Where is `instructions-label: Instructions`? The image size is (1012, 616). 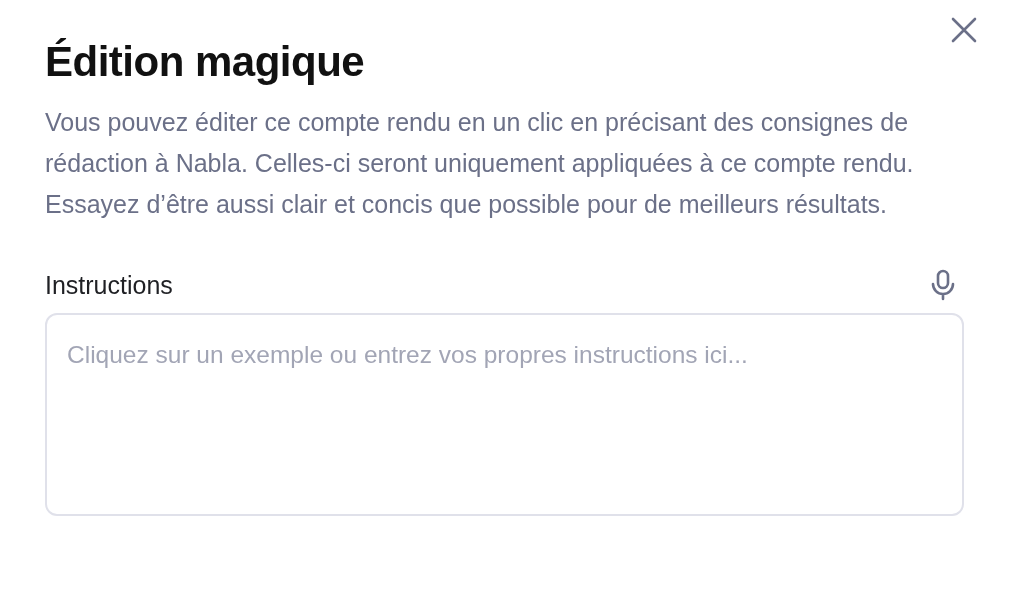 instructions-label: Instructions is located at coordinates (109, 285).